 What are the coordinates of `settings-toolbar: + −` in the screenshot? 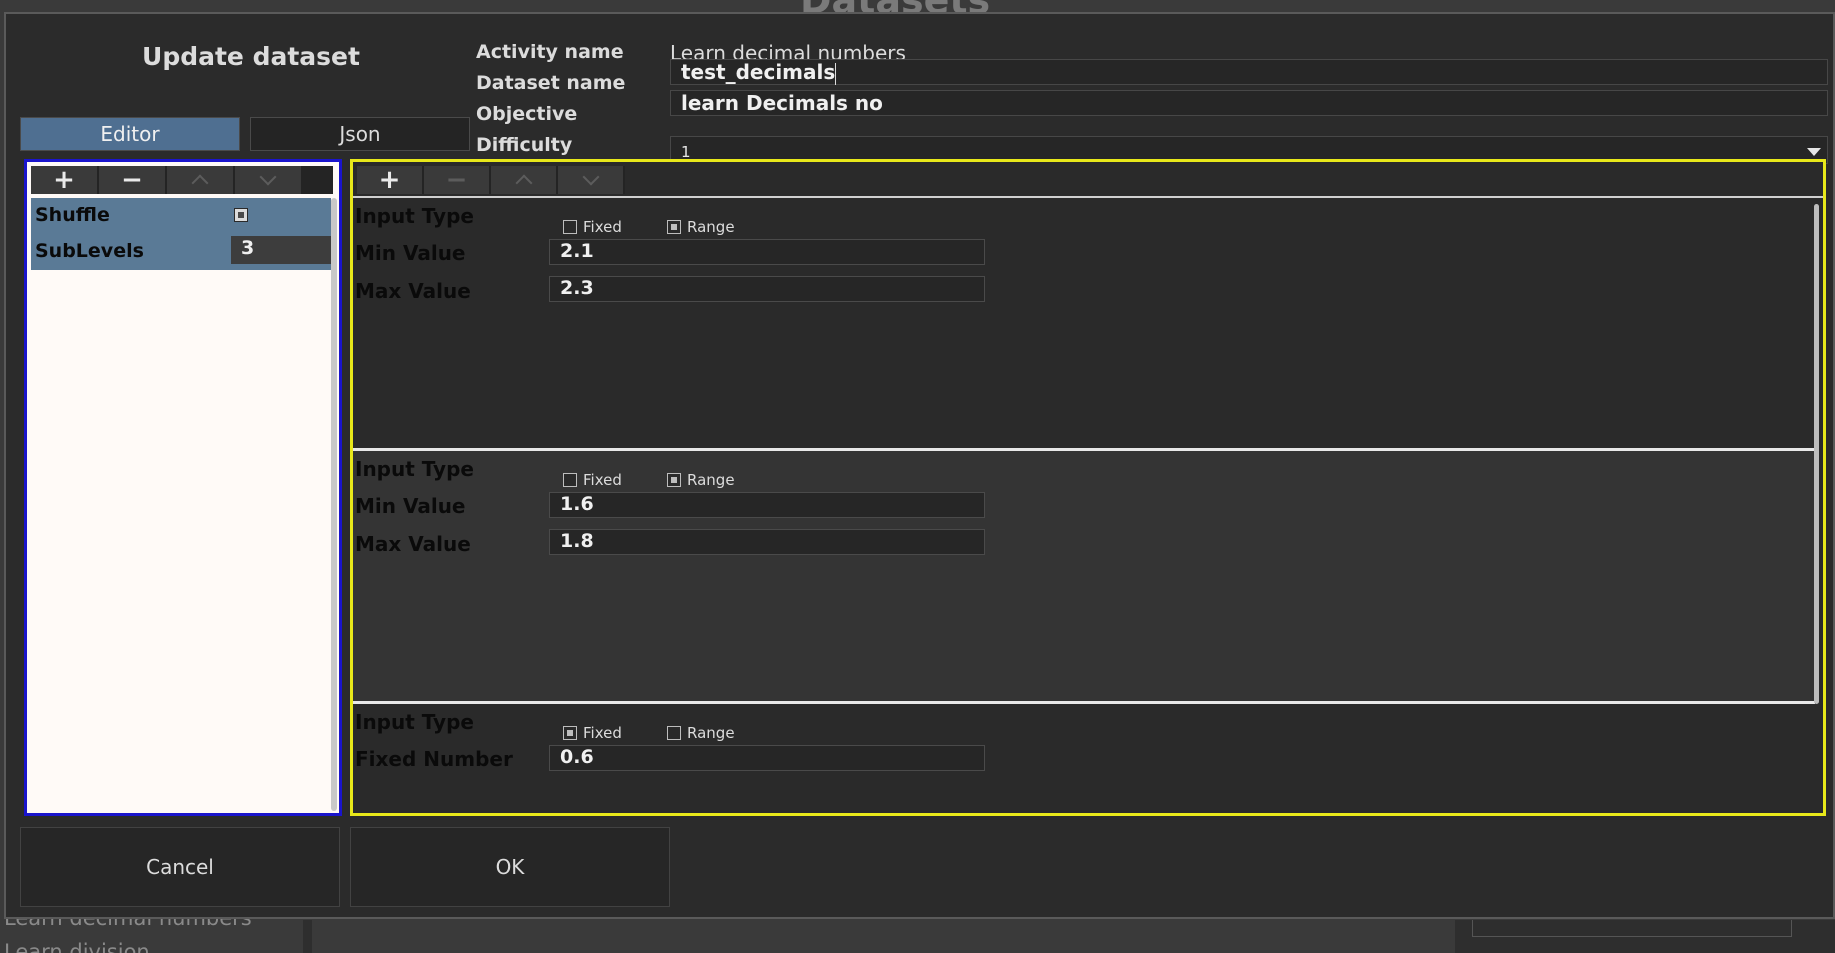 It's located at (182, 180).